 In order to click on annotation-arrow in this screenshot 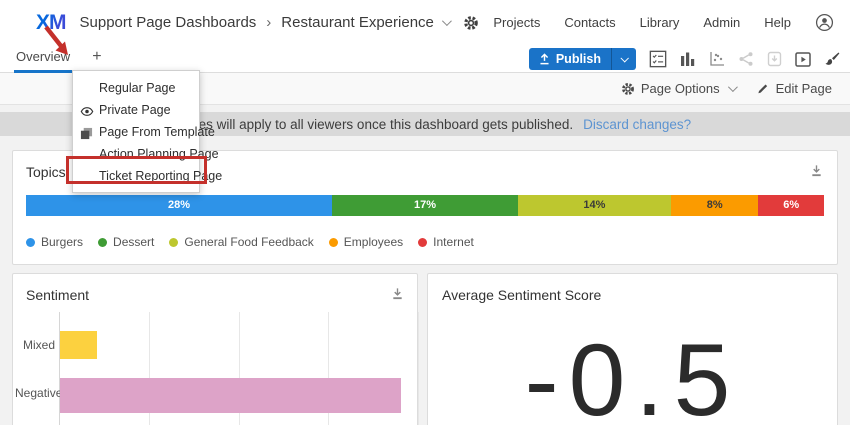, I will do `click(56, 40)`.